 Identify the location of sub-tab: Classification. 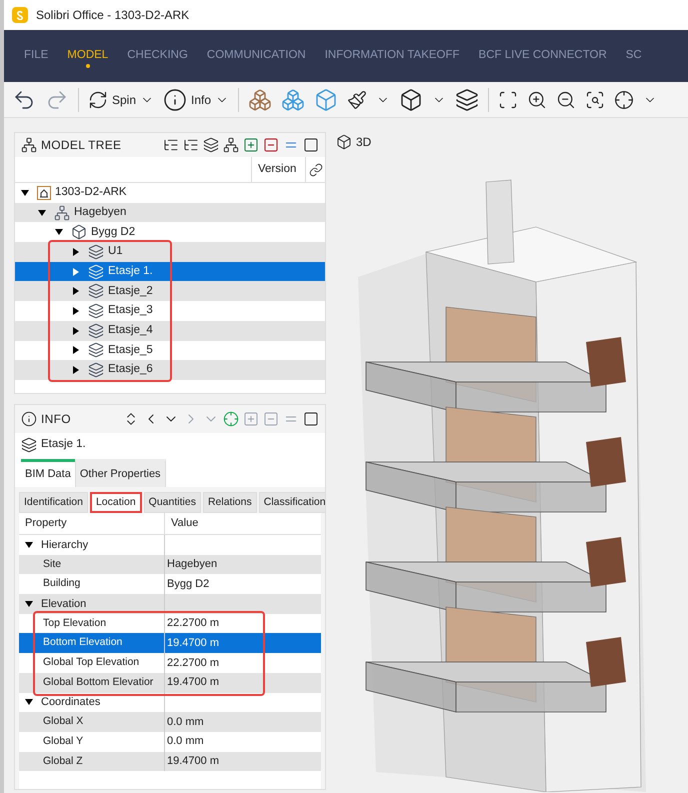
(291, 502).